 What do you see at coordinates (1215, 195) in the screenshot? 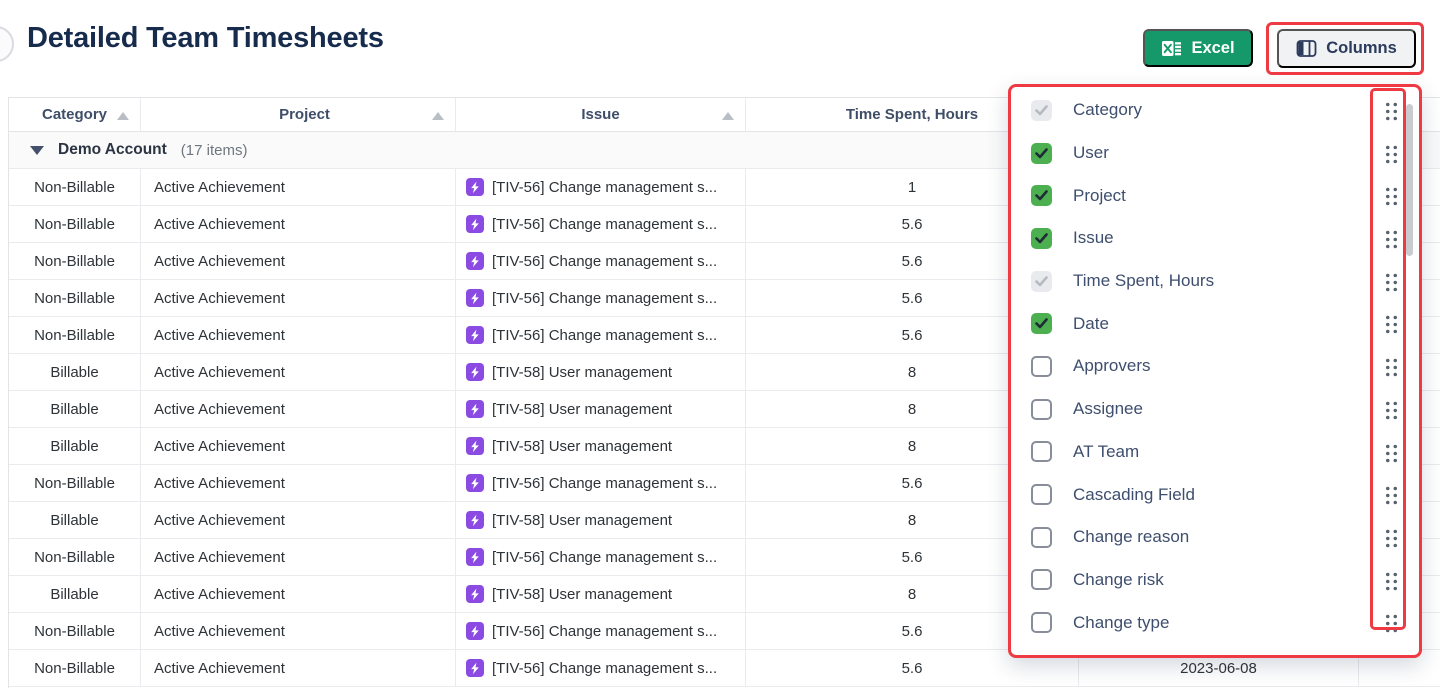
I see `column-toggle-item: Project` at bounding box center [1215, 195].